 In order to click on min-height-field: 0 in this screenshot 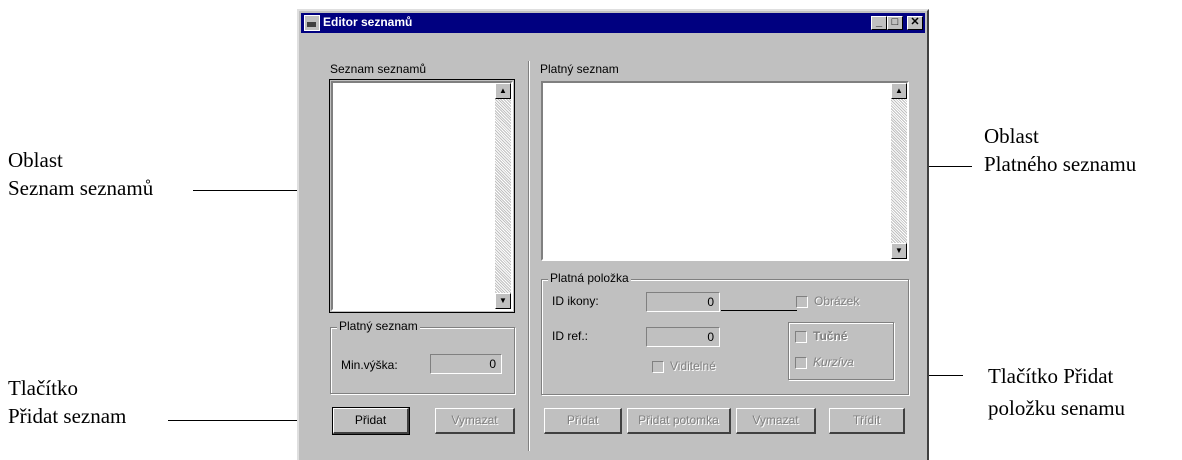, I will do `click(466, 364)`.